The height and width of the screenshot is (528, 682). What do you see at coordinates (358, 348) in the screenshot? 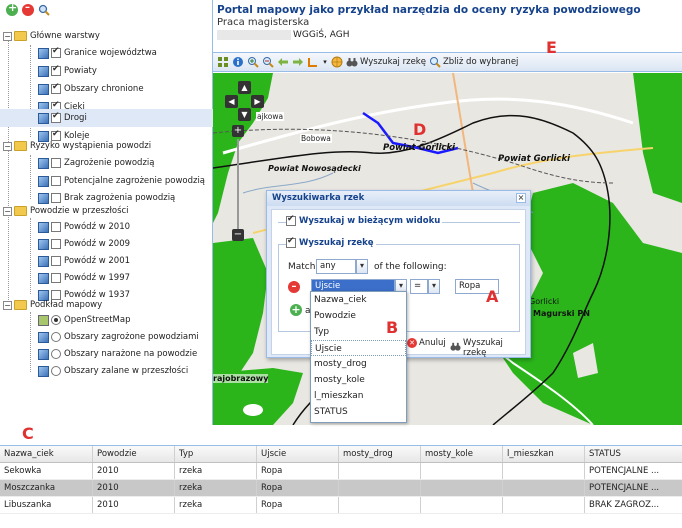
I see `dropdown-option-selected: Ujscie` at bounding box center [358, 348].